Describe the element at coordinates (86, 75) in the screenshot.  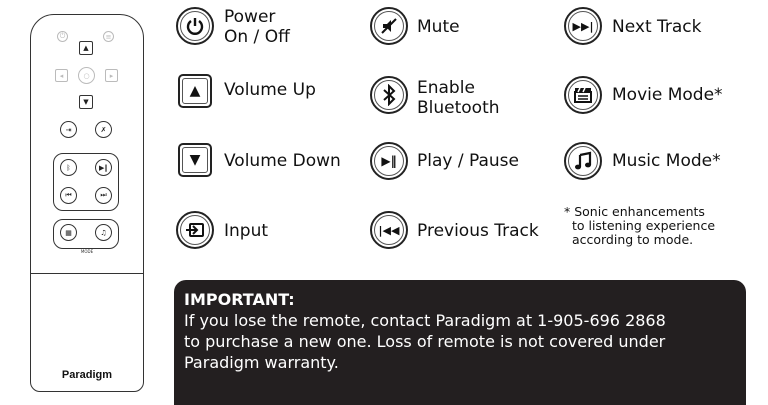
I see `remote-center-icon: ○` at that location.